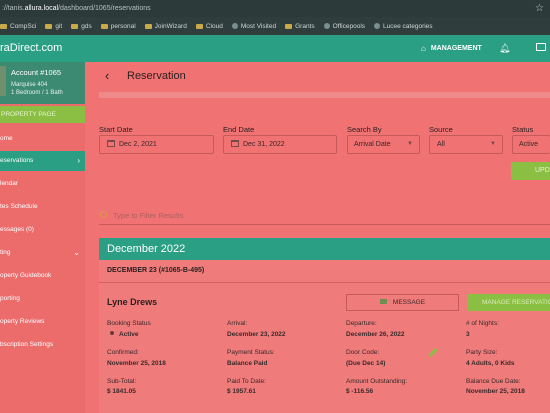 The image size is (550, 413). I want to click on mail-icon, so click(541, 47).